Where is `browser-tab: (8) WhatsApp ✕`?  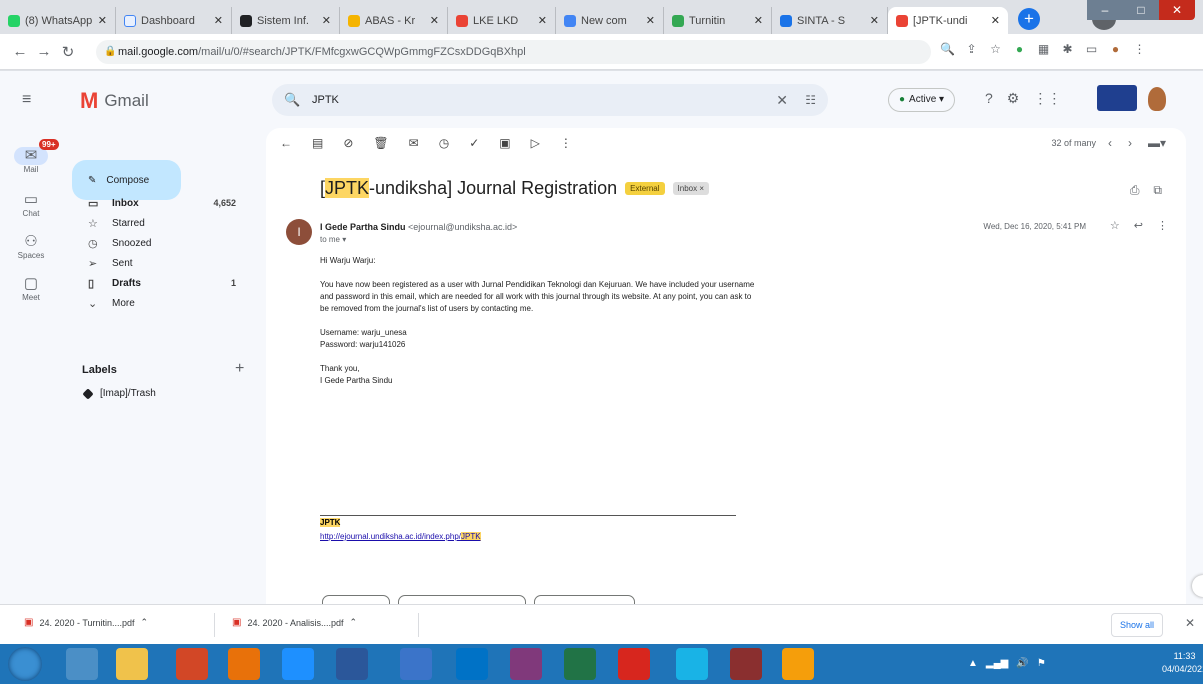 browser-tab: (8) WhatsApp ✕ is located at coordinates (58, 20).